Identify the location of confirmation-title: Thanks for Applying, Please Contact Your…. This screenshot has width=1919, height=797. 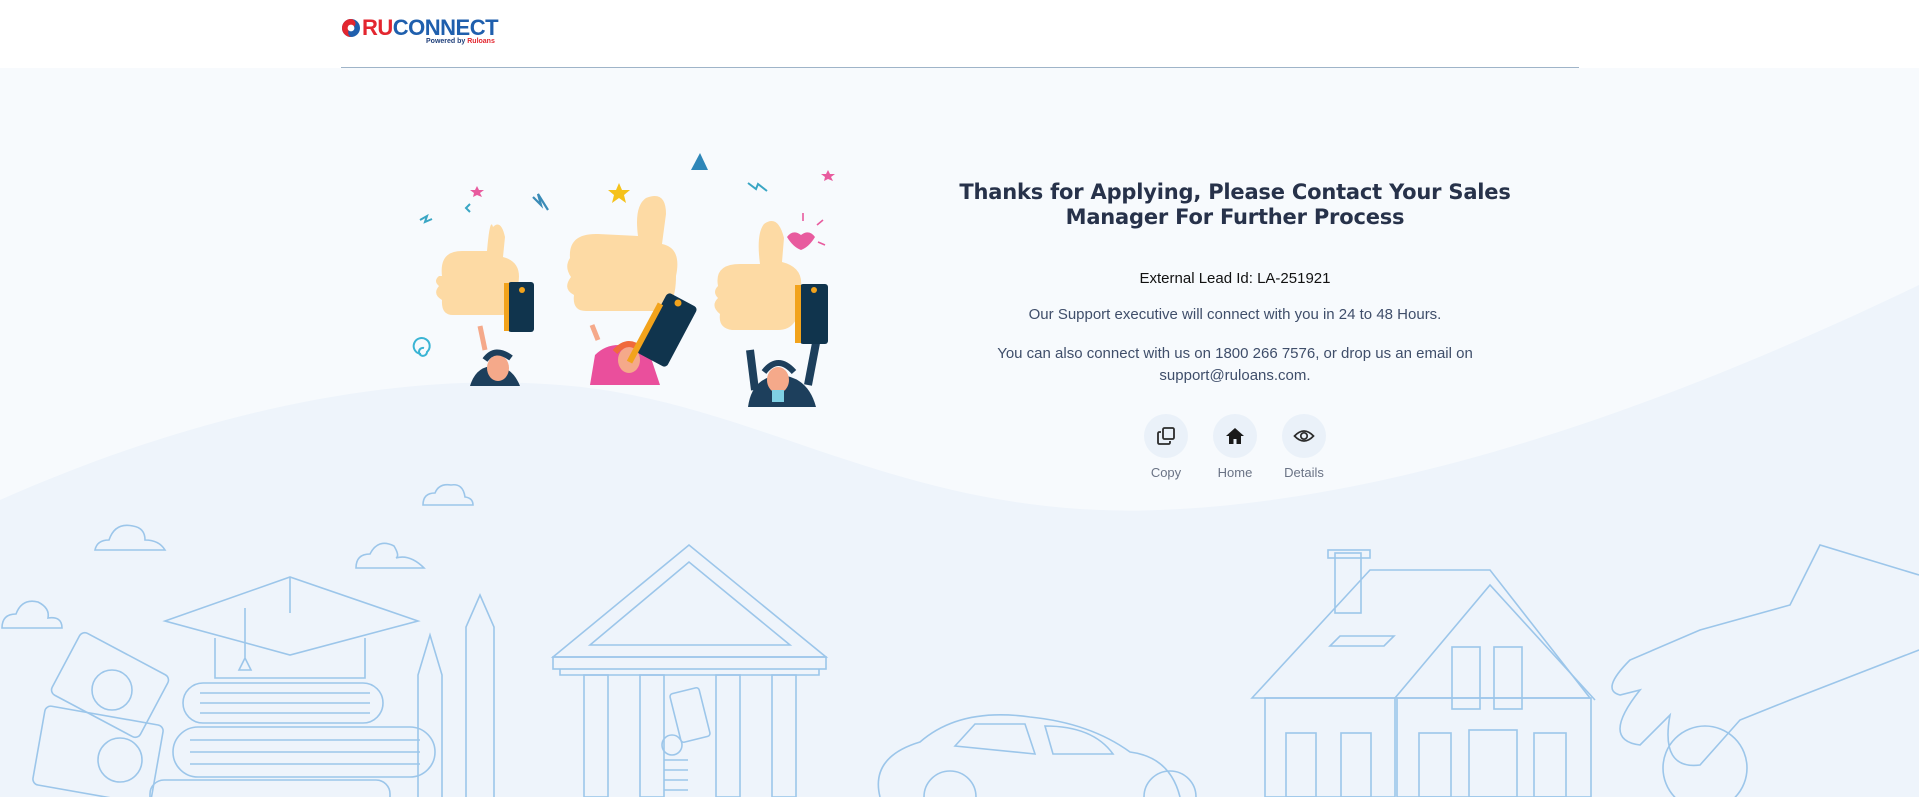
(1235, 204).